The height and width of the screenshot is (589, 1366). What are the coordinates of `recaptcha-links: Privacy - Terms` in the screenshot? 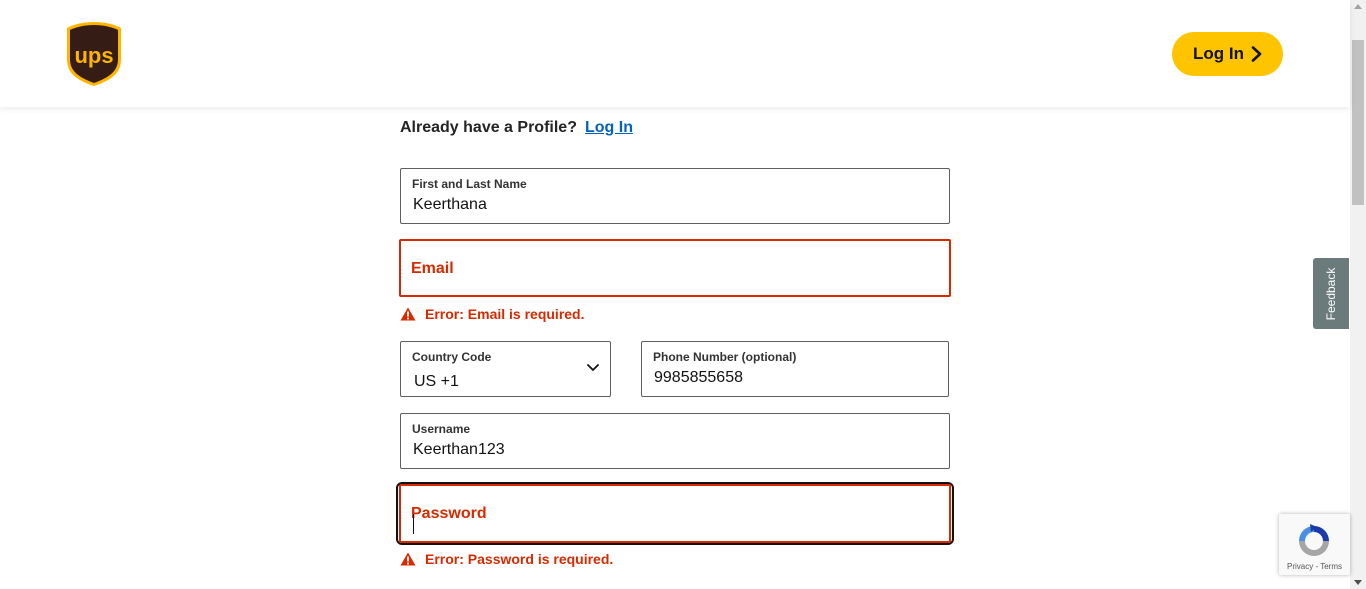 It's located at (1314, 566).